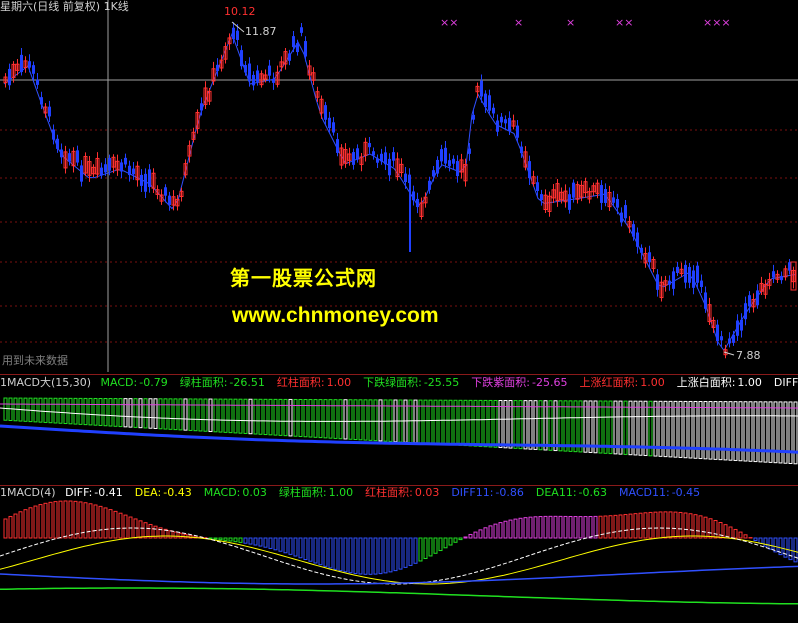 The height and width of the screenshot is (623, 798). Describe the element at coordinates (441, 382) in the screenshot. I see `macd-big-item-value: -25.55` at that location.